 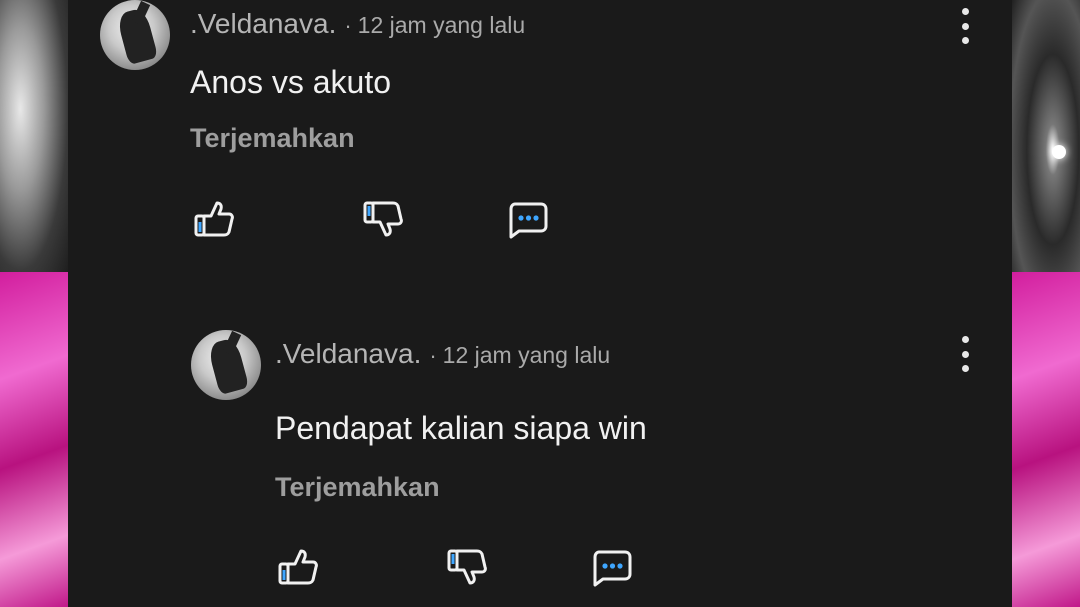 I want to click on background-right, so click(x=1046, y=303).